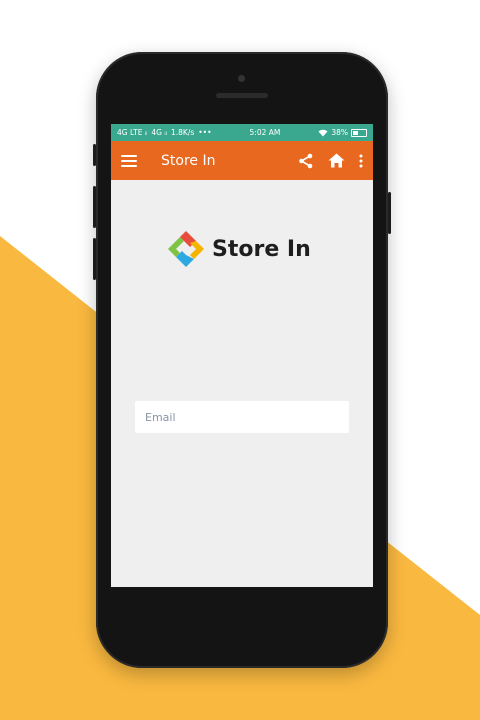 This screenshot has height=720, width=480. I want to click on home-icon, so click(336, 160).